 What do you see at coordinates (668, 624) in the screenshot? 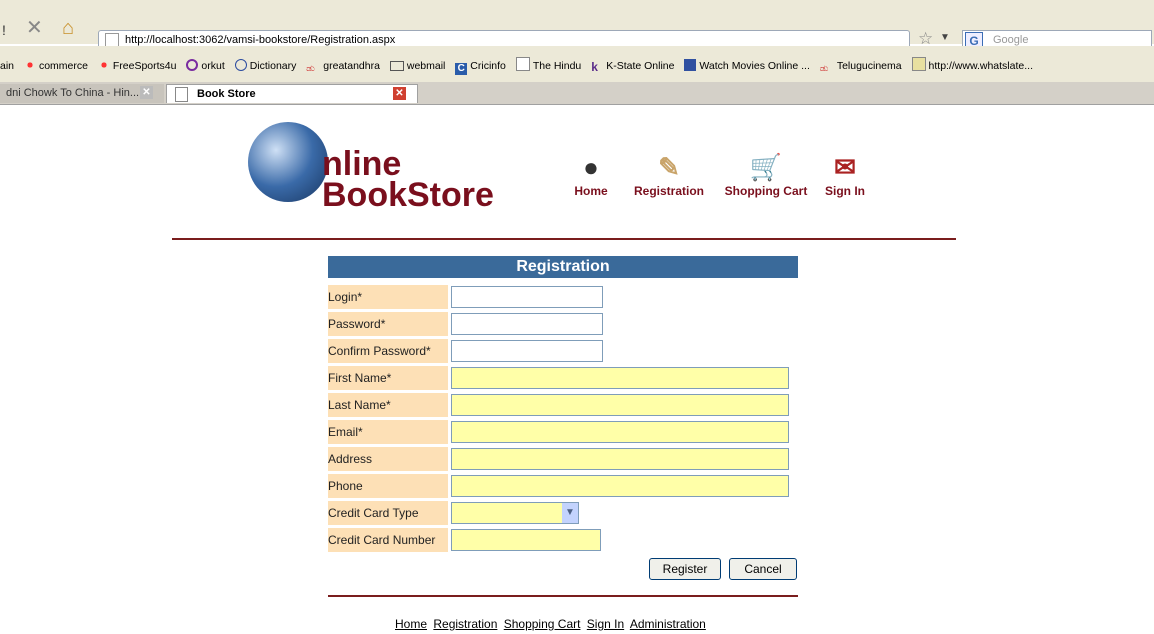
I see `footer-link-administration: Administration` at bounding box center [668, 624].